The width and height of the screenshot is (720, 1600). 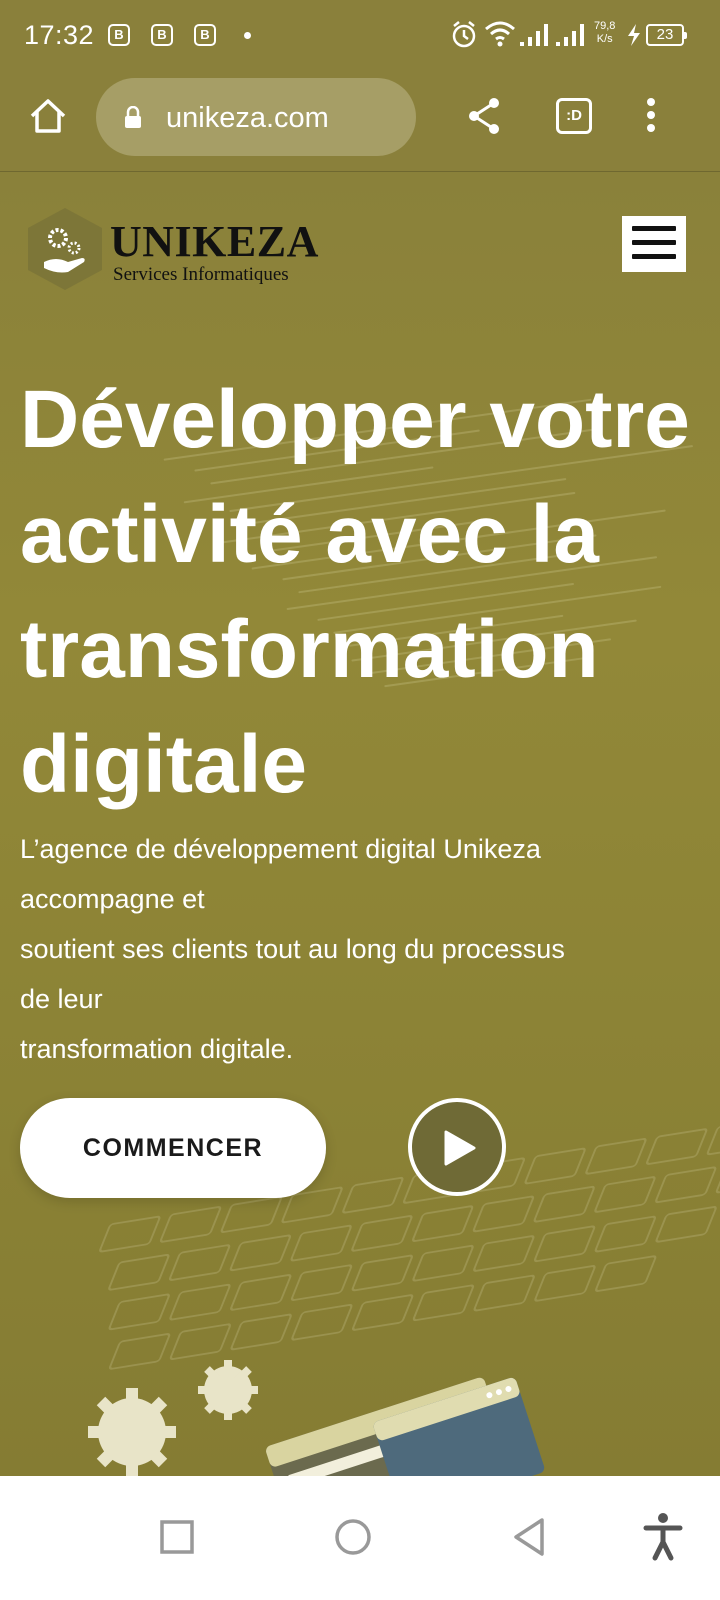 I want to click on lock-icon, so click(x=133, y=117).